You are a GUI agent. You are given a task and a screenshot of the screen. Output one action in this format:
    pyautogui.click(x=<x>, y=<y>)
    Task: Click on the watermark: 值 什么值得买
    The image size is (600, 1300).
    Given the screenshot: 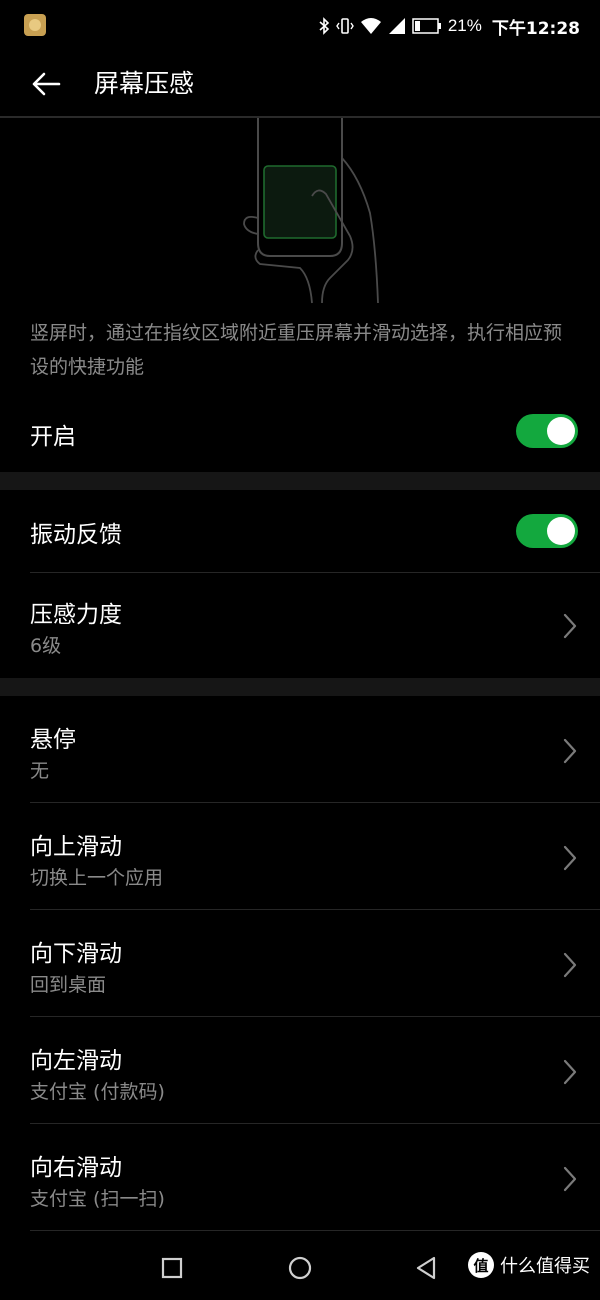 What is the action you would take?
    pyautogui.click(x=529, y=1265)
    